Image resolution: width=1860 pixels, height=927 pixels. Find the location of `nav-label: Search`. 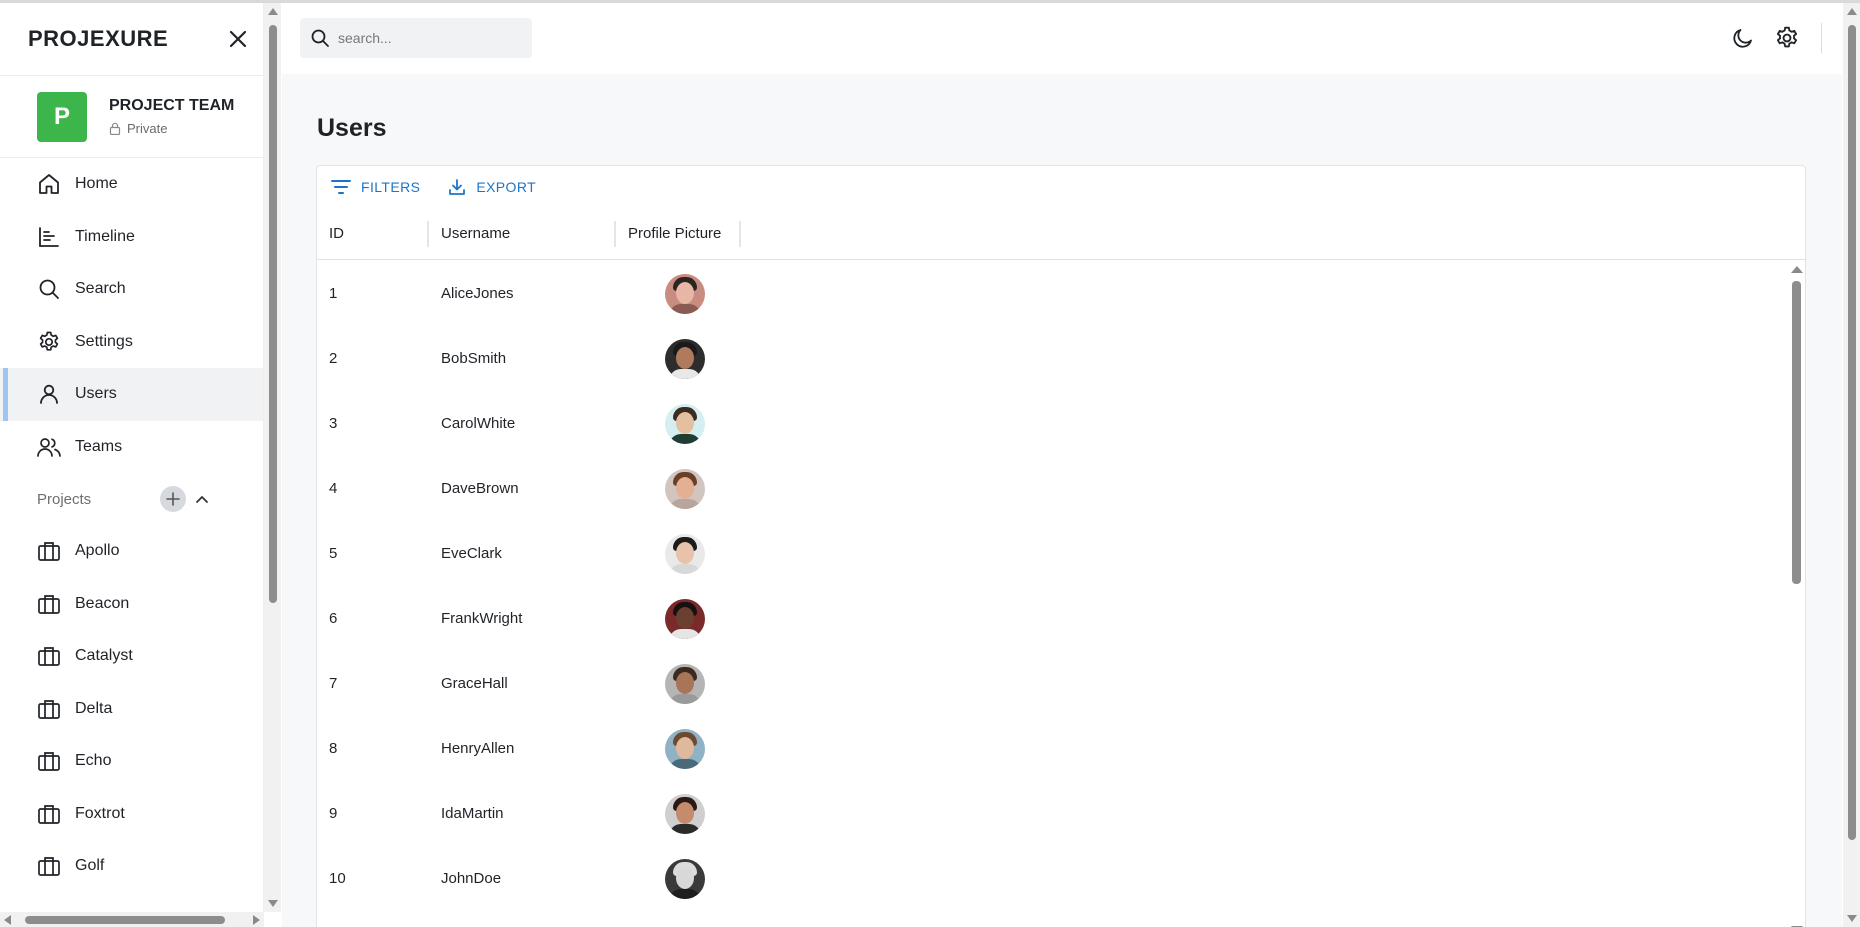

nav-label: Search is located at coordinates (100, 289).